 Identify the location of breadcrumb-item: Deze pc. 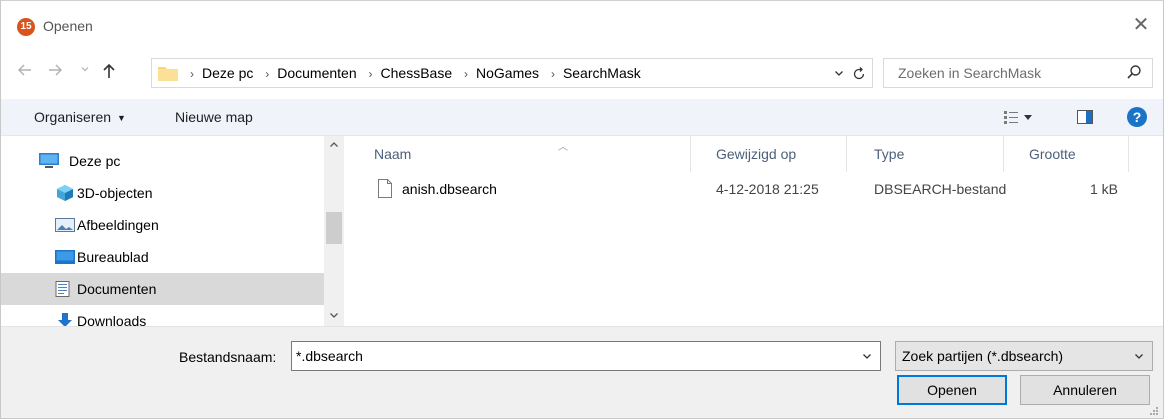
(227, 73).